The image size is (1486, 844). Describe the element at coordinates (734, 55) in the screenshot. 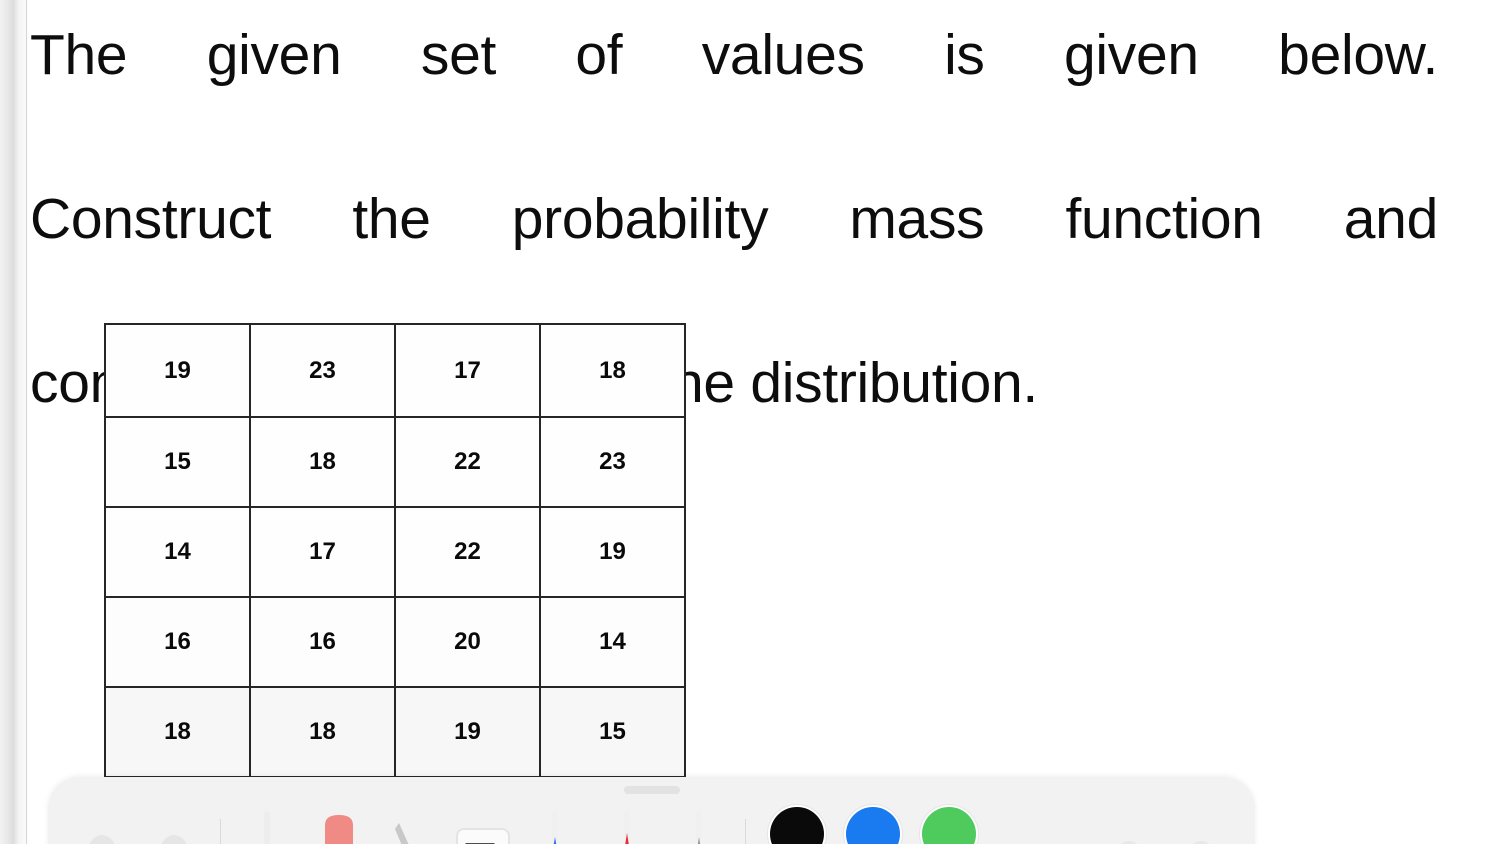

I see `prompt-line-1: The given set of values is given below.` at that location.